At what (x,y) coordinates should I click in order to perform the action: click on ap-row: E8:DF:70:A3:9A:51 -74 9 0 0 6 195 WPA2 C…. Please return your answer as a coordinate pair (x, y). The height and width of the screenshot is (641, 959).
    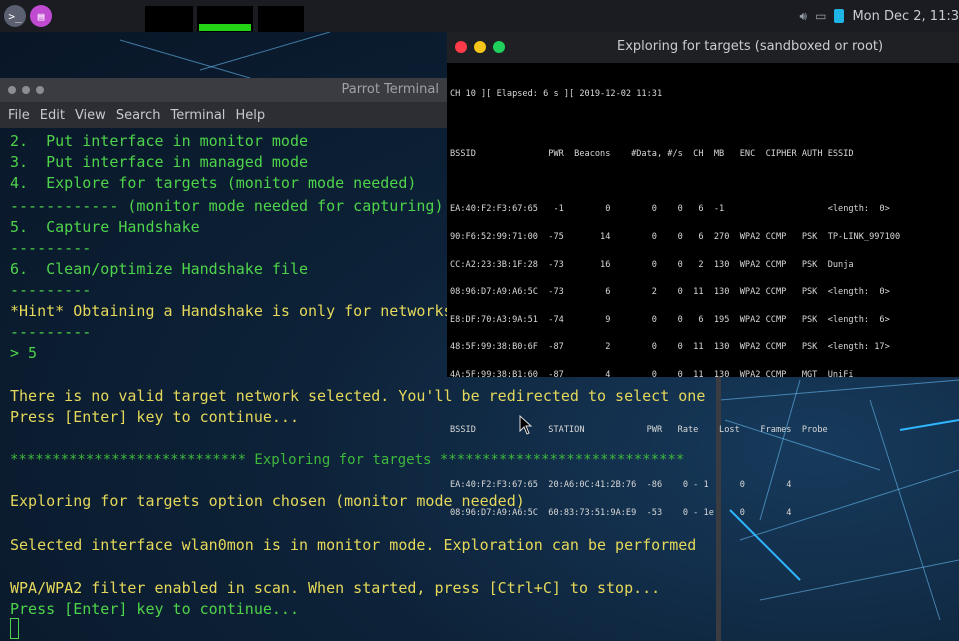
    Looking at the image, I should click on (670, 319).